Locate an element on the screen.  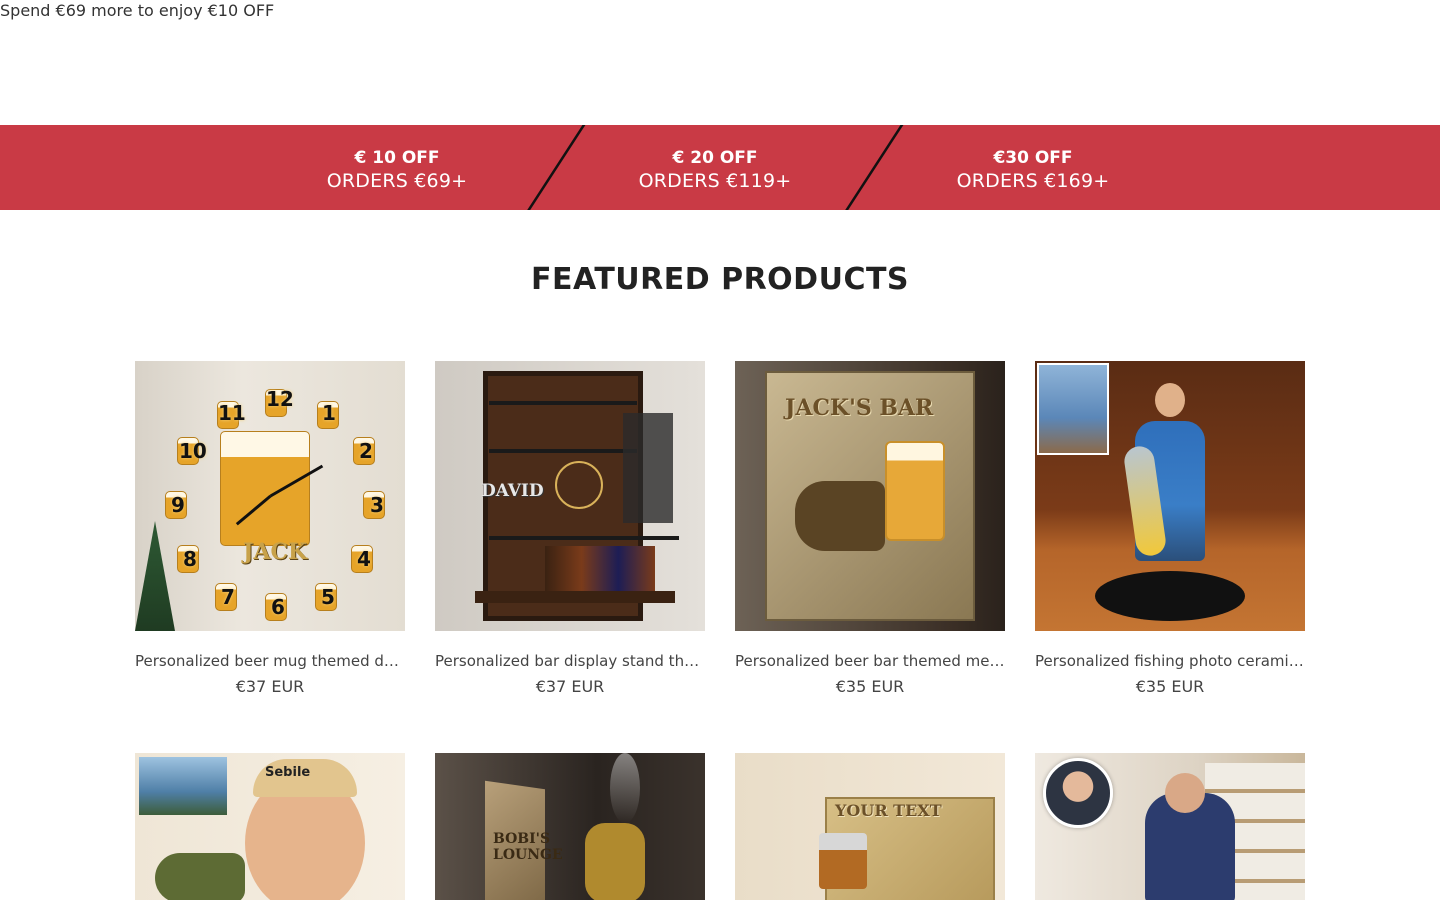
clock-number: 10 is located at coordinates (193, 451).